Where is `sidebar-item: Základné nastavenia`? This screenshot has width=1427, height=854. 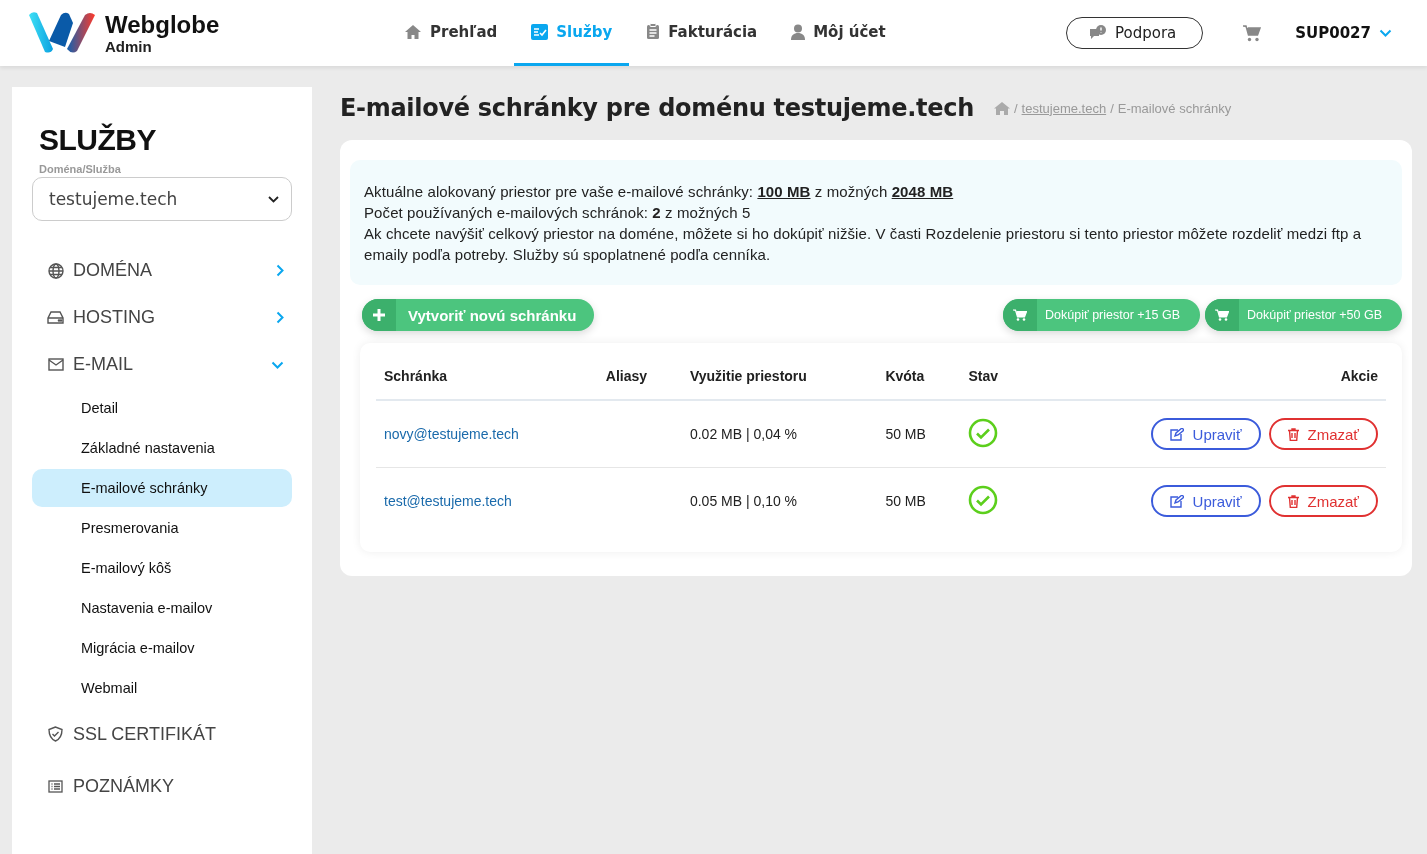
sidebar-item: Základné nastavenia is located at coordinates (162, 448).